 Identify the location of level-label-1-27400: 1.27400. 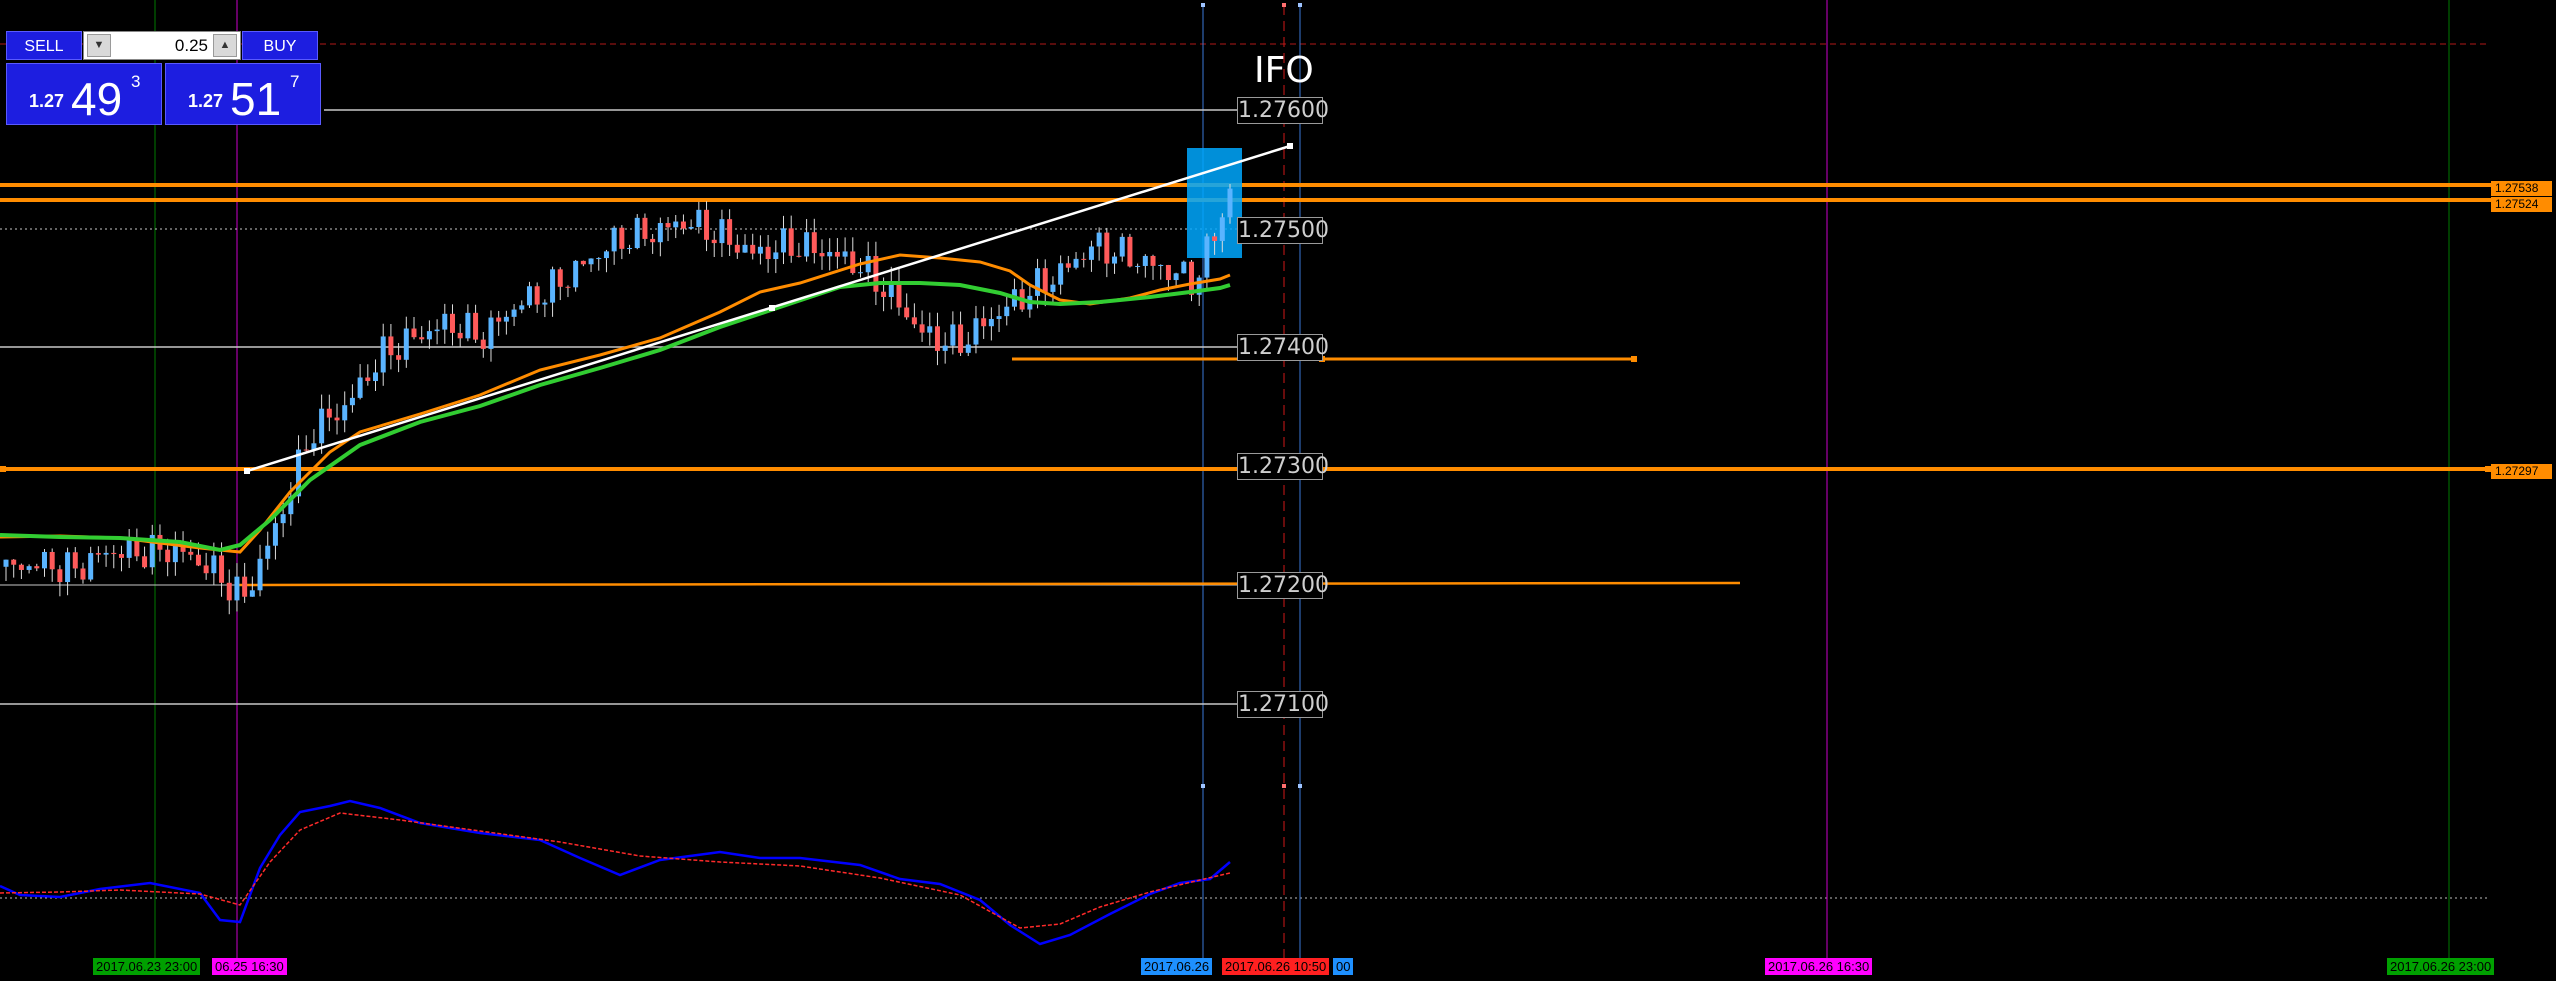
(1283, 347).